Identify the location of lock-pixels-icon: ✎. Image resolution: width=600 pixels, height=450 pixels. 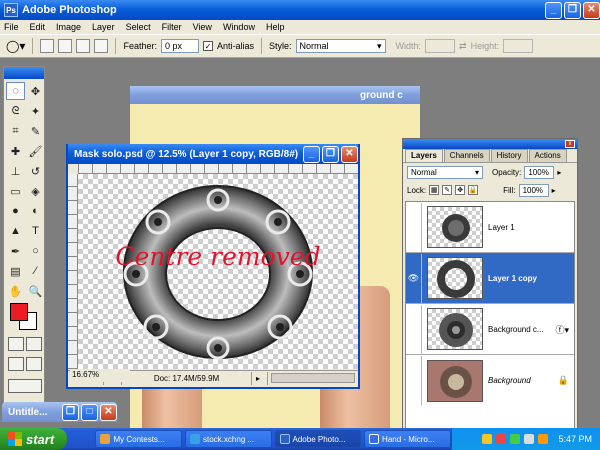
(447, 190).